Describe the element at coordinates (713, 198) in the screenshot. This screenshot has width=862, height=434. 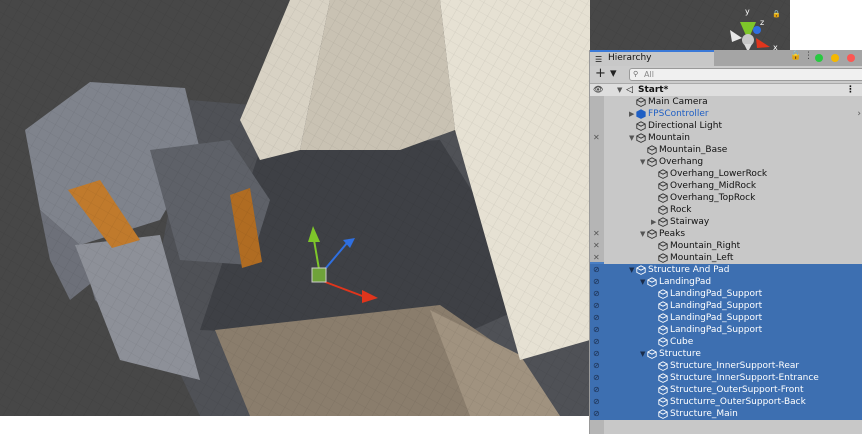
I see `item-label: Overhang_TopRock` at that location.